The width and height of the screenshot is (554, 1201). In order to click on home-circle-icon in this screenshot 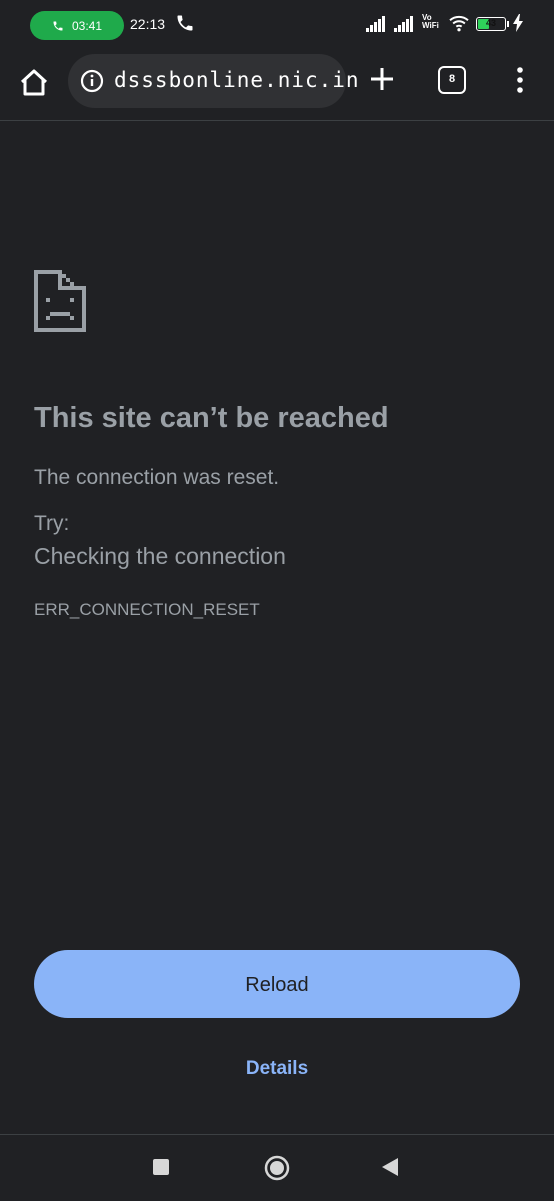, I will do `click(277, 1168)`.